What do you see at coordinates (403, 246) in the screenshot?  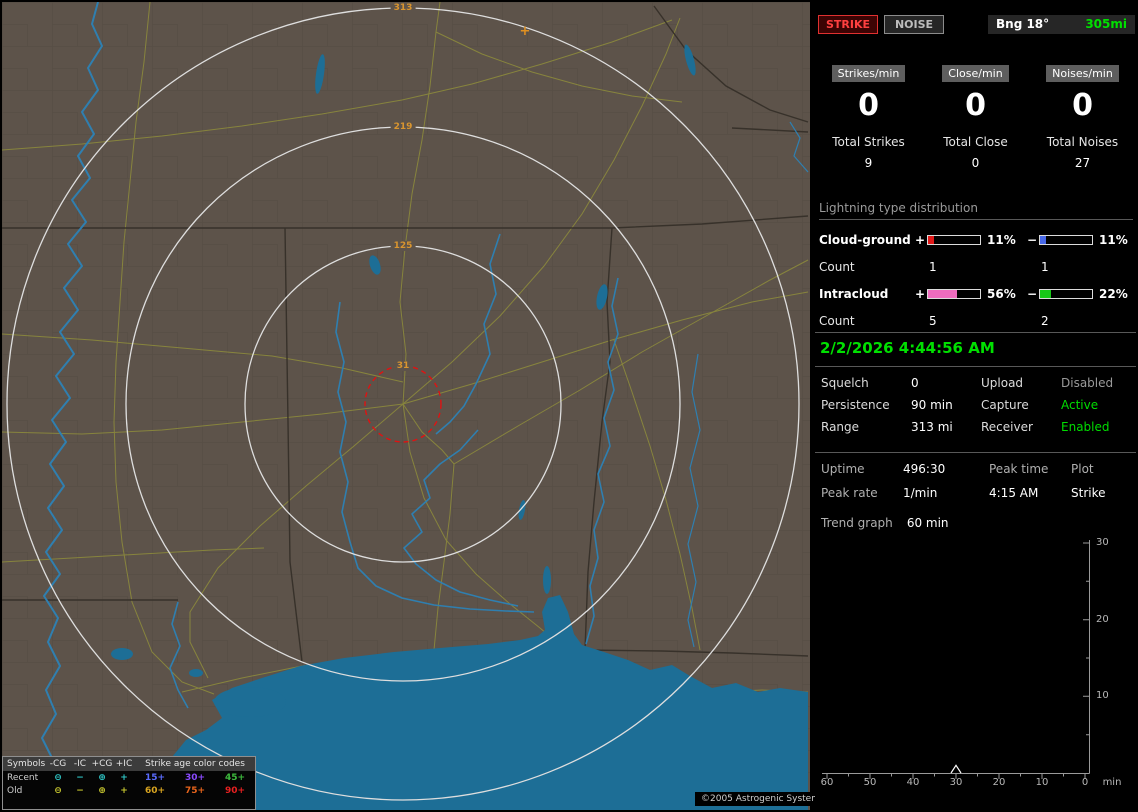 I see `ring-label-125: 125` at bounding box center [403, 246].